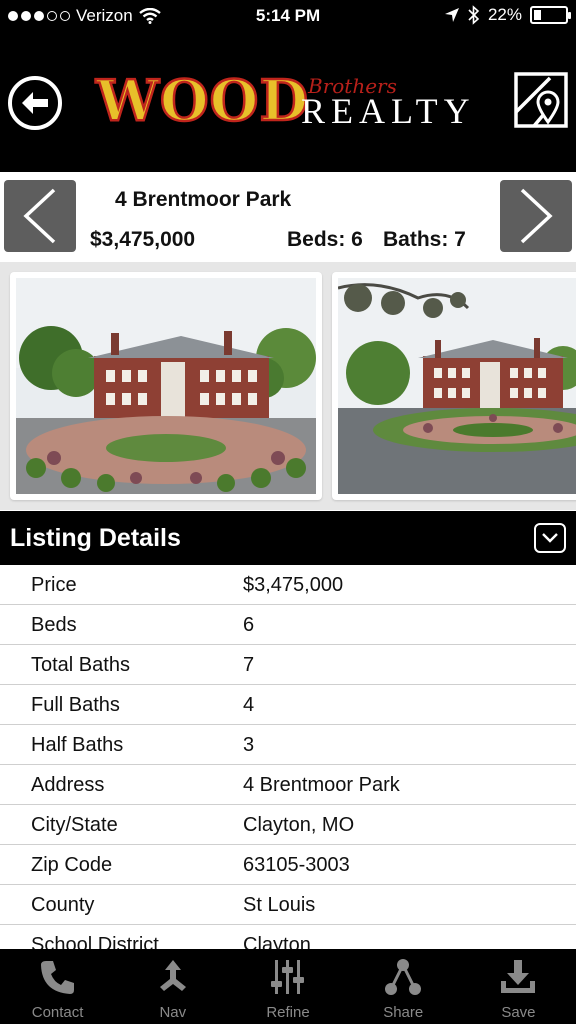  Describe the element at coordinates (277, 941) in the screenshot. I see `detail-value: Clayton` at that location.